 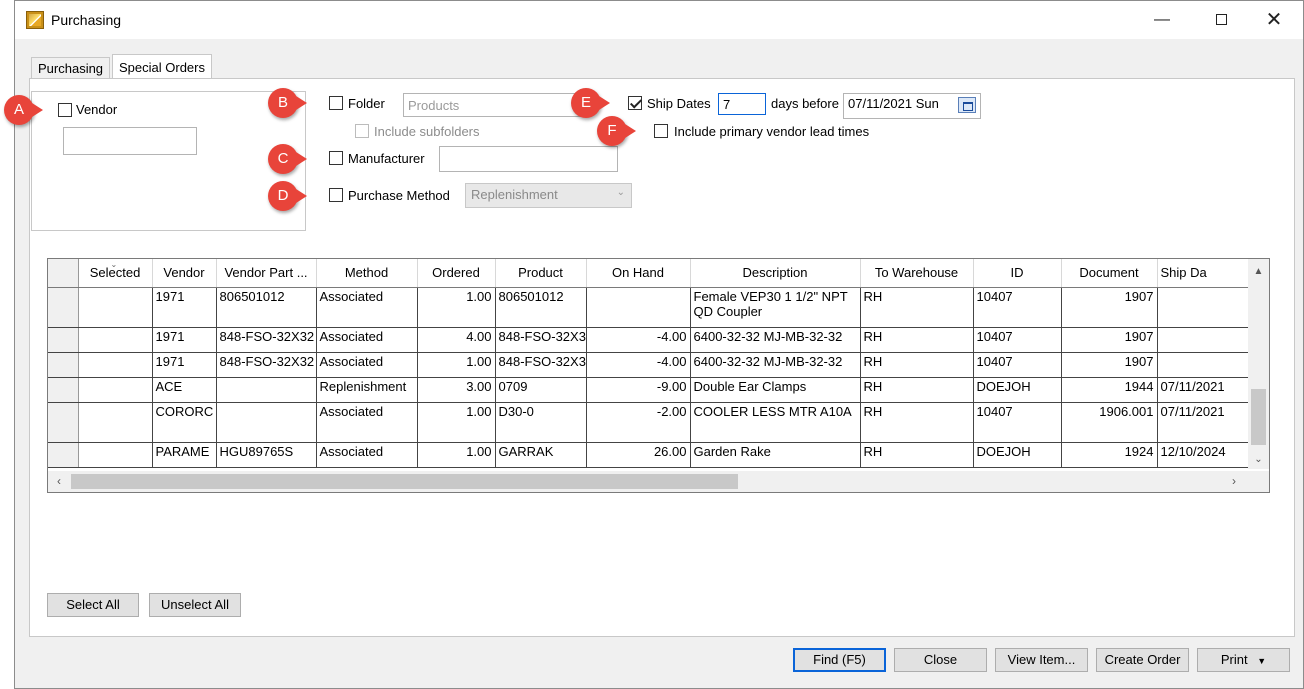 What do you see at coordinates (775, 273) in the screenshot?
I see `col-description: Description` at bounding box center [775, 273].